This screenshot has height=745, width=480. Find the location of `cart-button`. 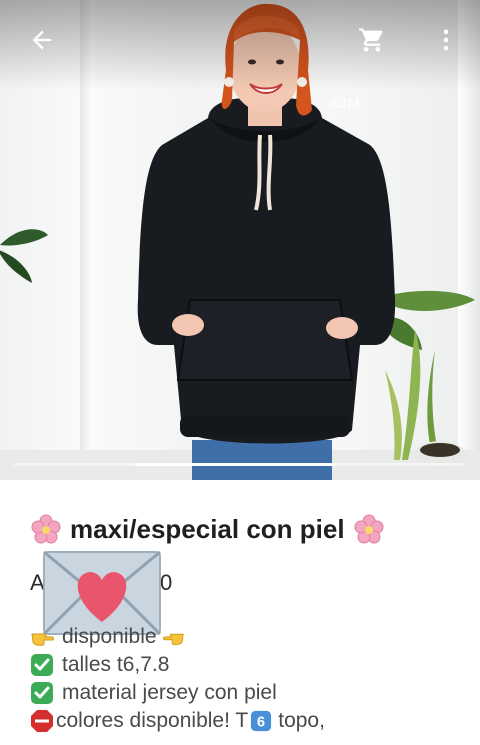

cart-button is located at coordinates (372, 40).